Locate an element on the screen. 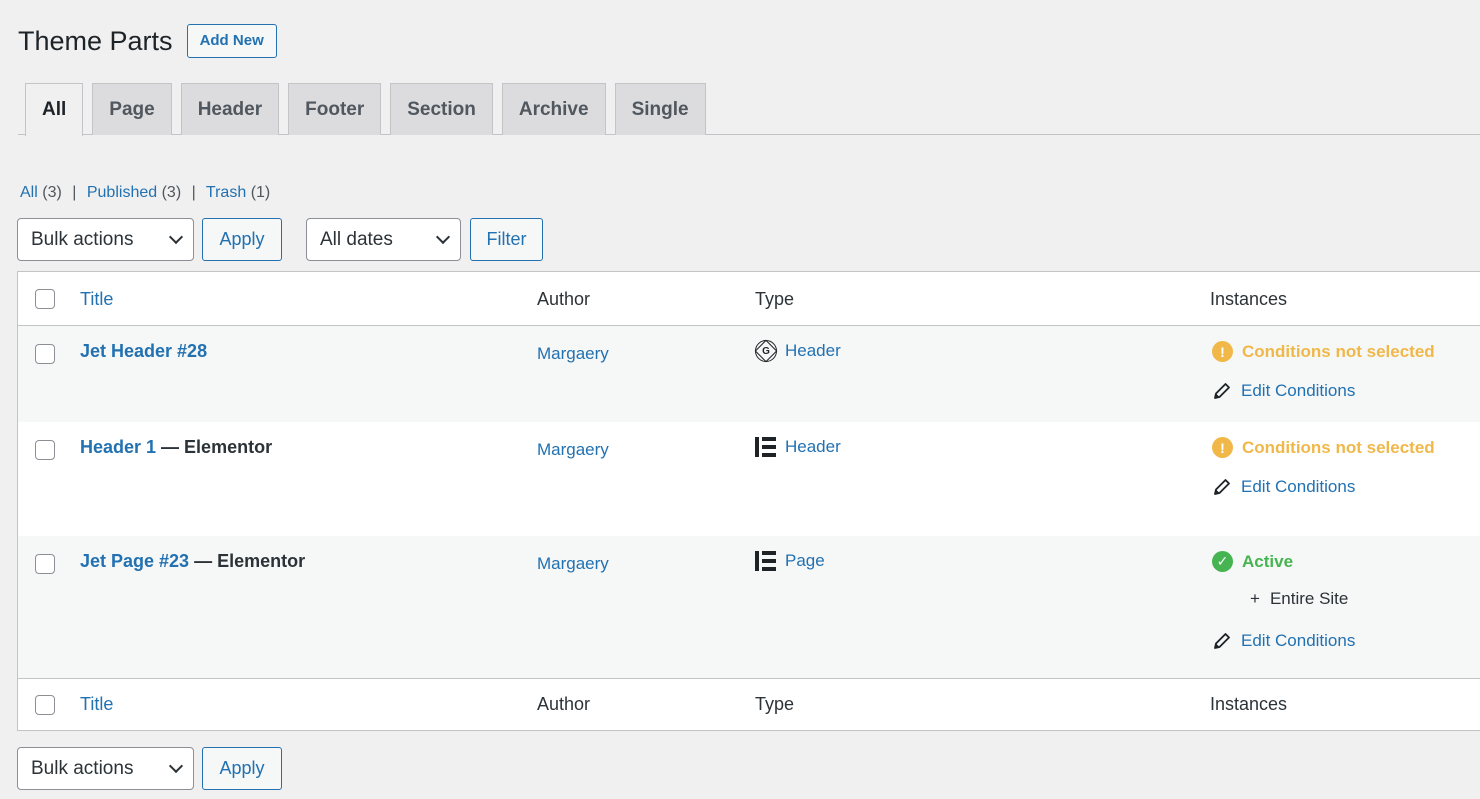 This screenshot has height=799, width=1480. table-footer-row: Title Author Type Instances is located at coordinates (749, 704).